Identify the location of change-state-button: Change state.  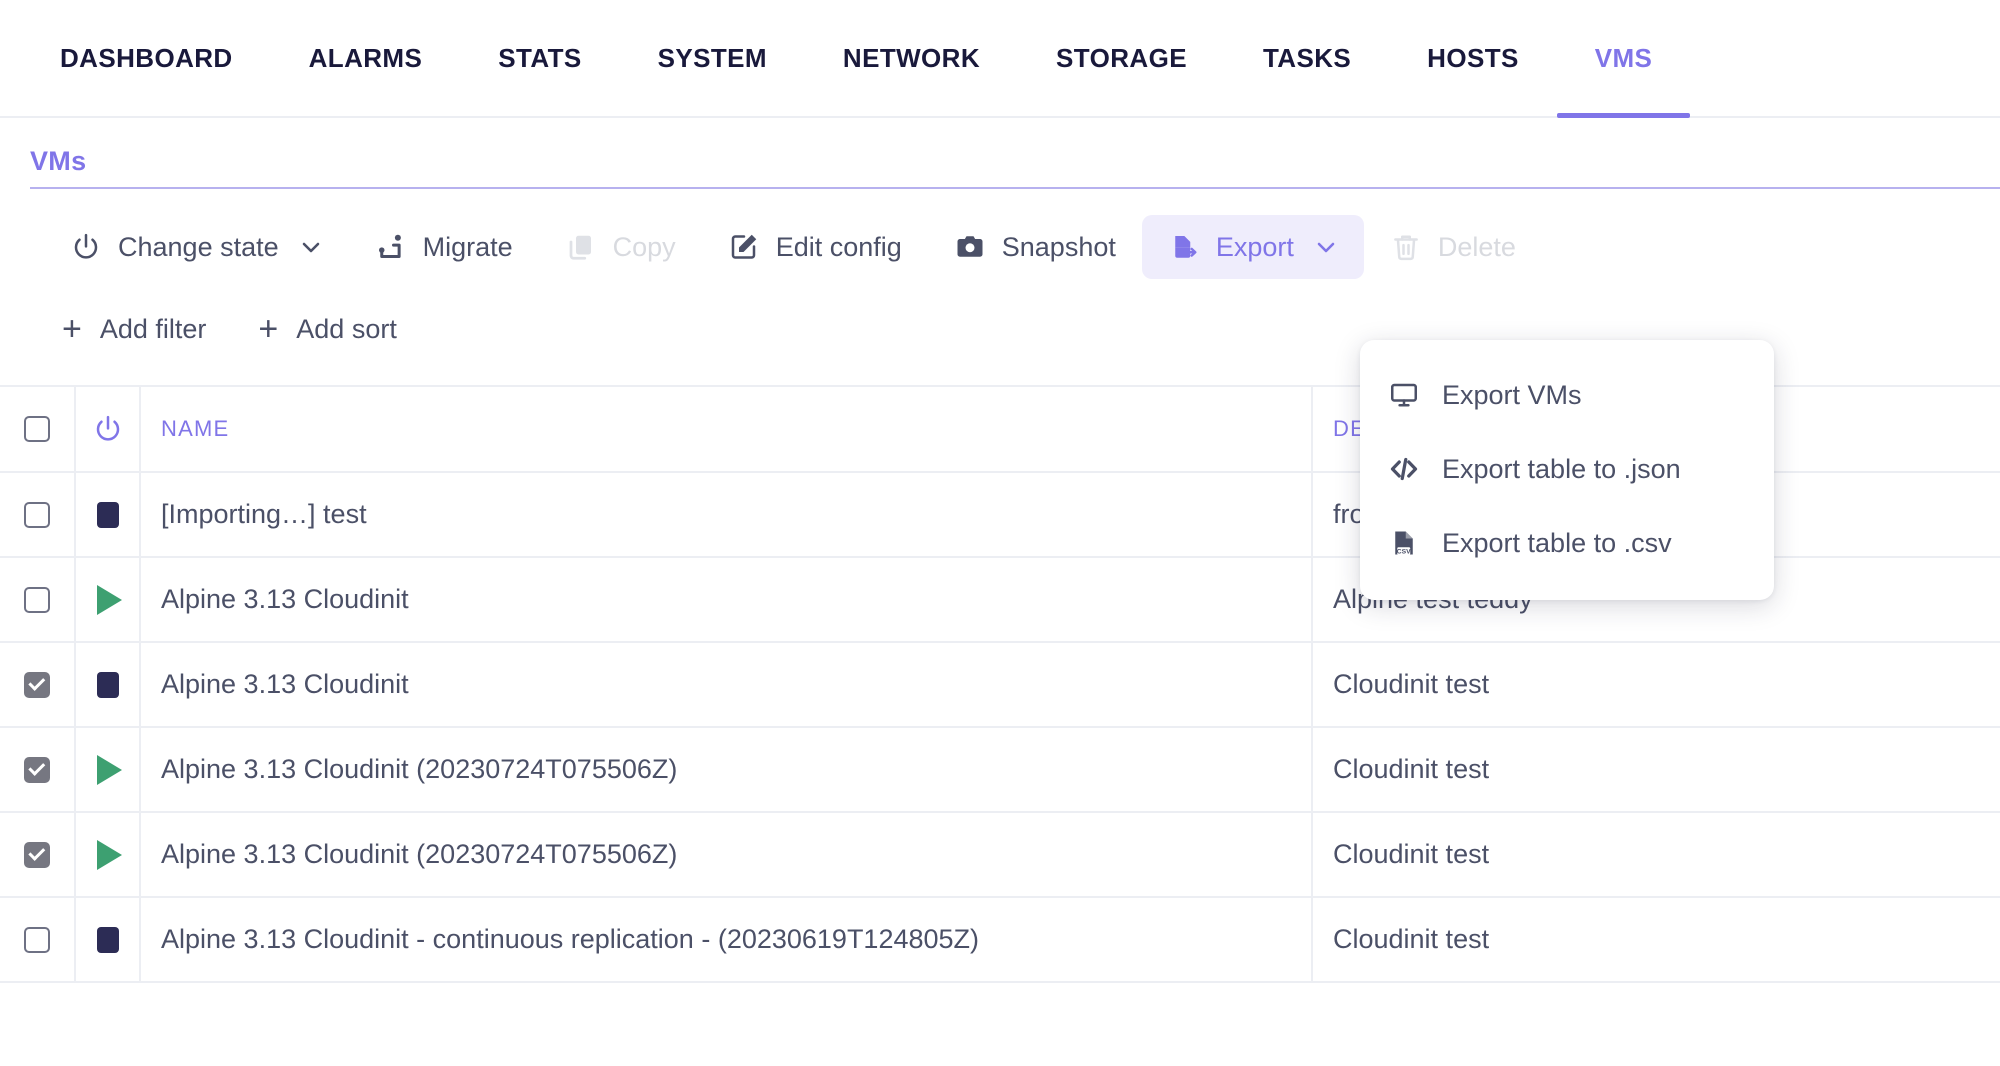
(196, 247).